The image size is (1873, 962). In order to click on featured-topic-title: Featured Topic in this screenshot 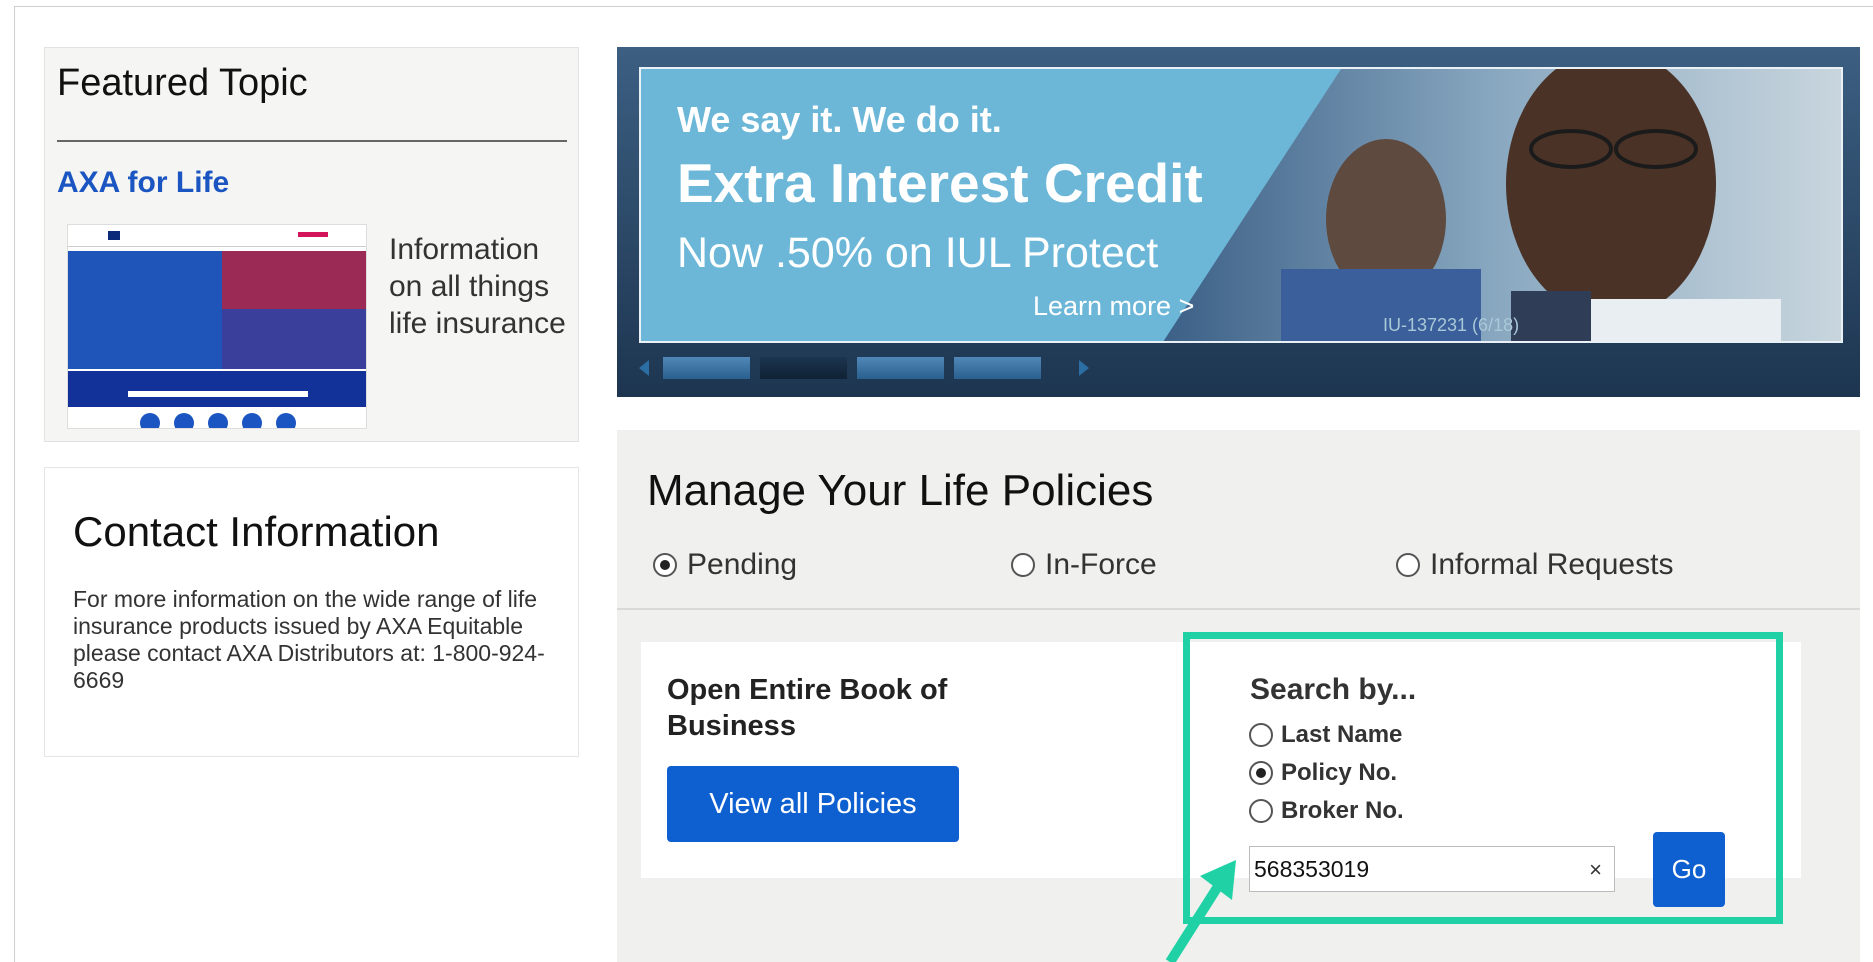, I will do `click(182, 83)`.